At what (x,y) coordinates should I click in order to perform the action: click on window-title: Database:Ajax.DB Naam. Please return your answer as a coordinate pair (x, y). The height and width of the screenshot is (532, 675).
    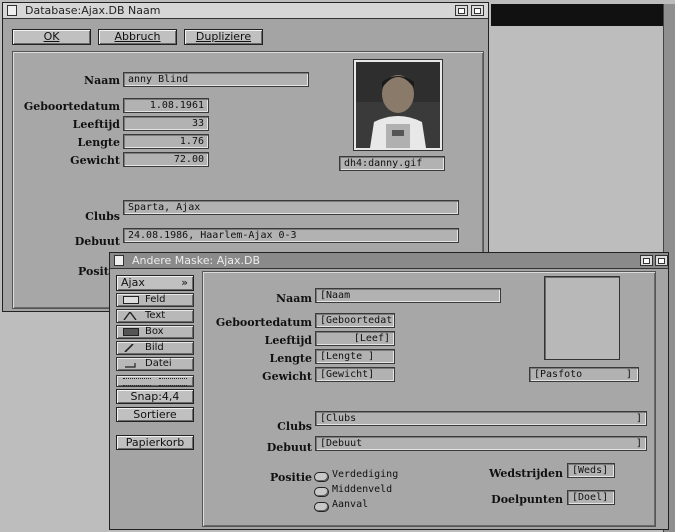
    Looking at the image, I should click on (93, 10).